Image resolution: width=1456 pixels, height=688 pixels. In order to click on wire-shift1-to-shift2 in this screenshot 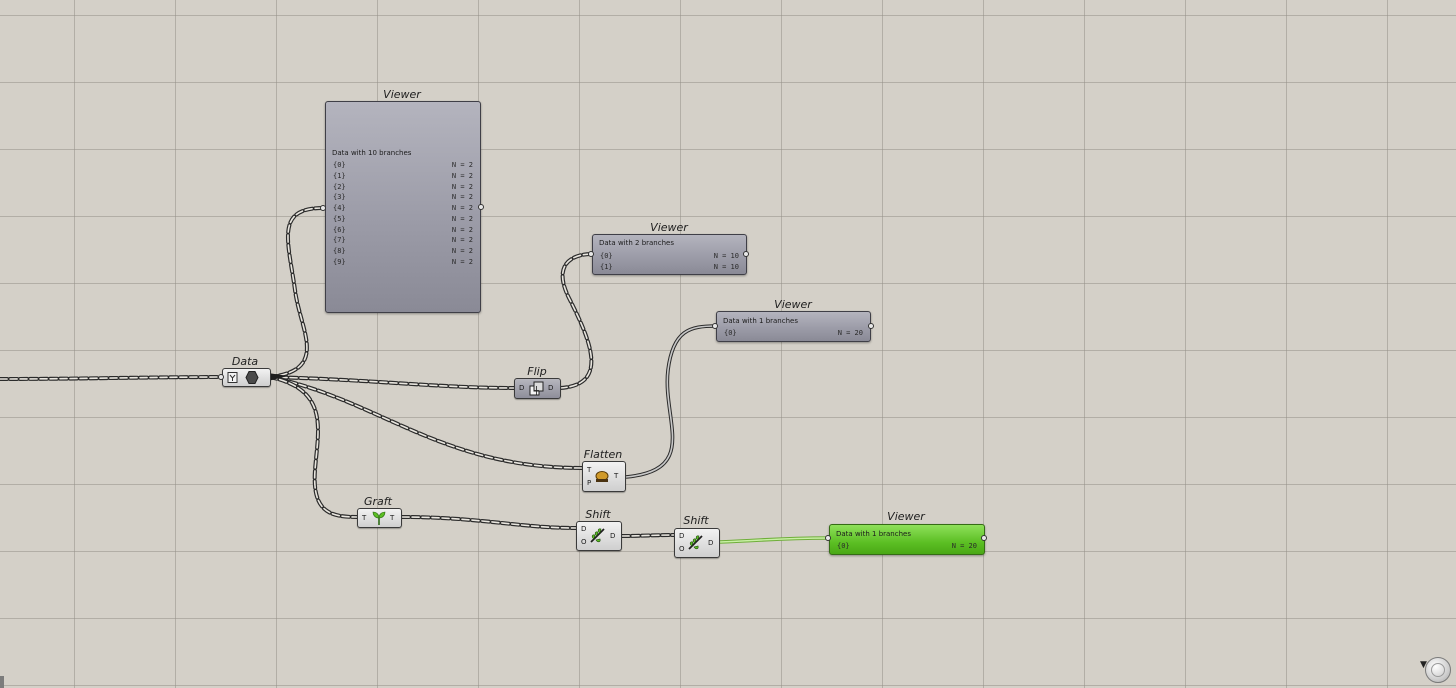, I will do `click(648, 535)`.